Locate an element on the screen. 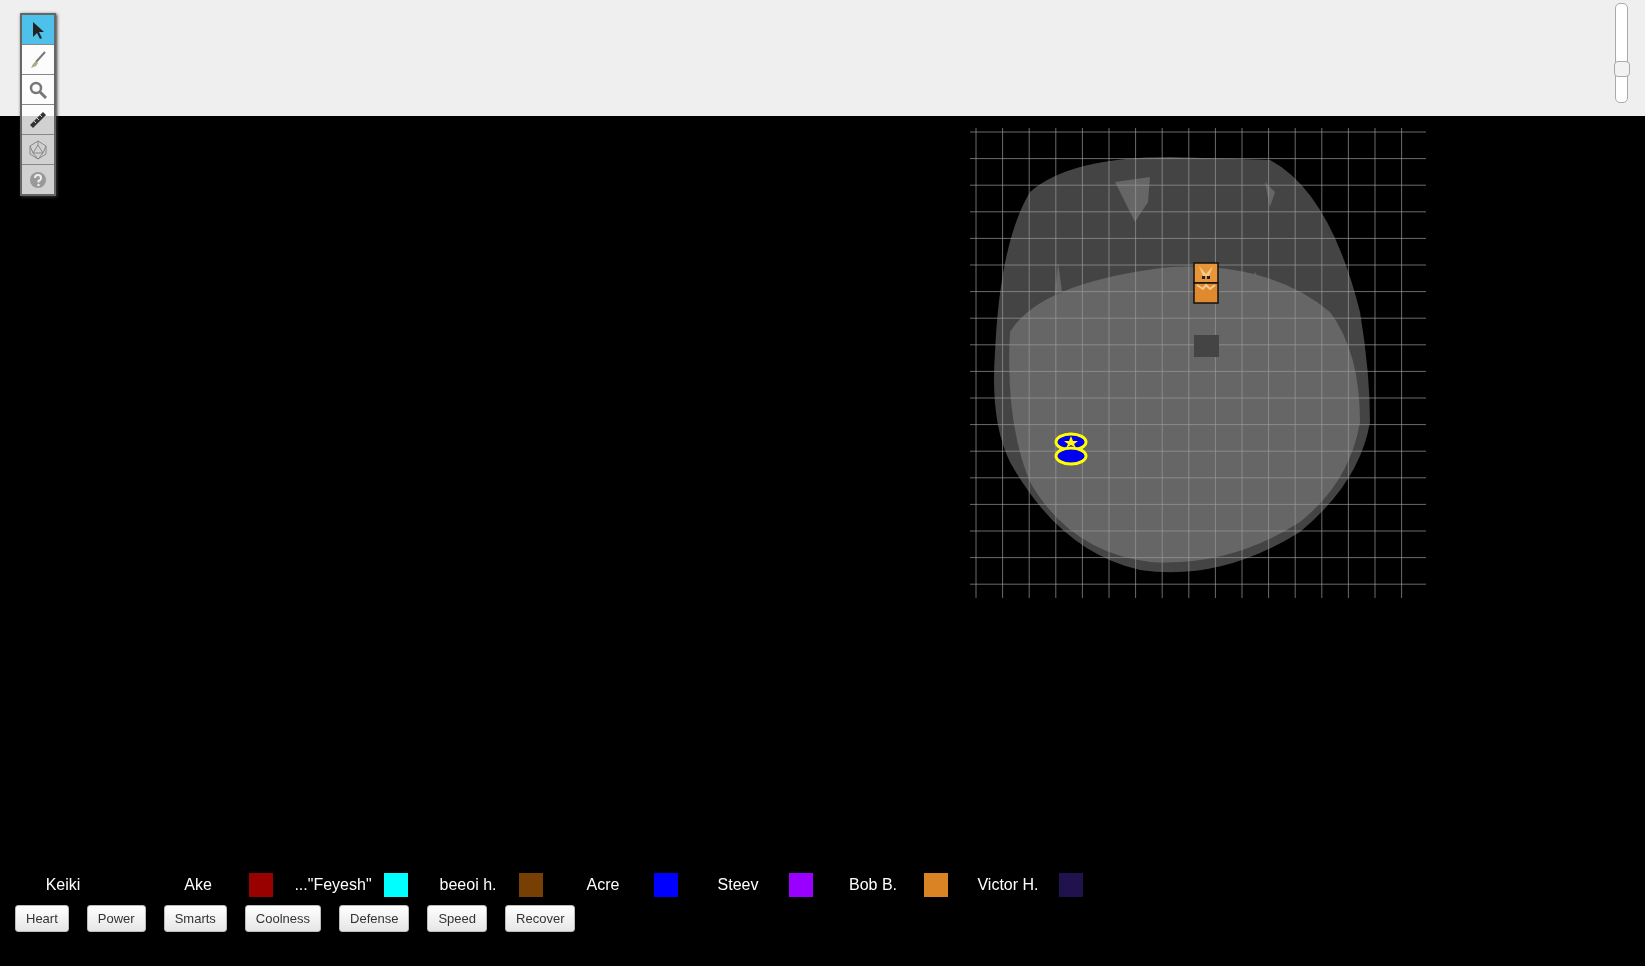 This screenshot has width=1645, height=966. polyhedron-icon is located at coordinates (38, 149).